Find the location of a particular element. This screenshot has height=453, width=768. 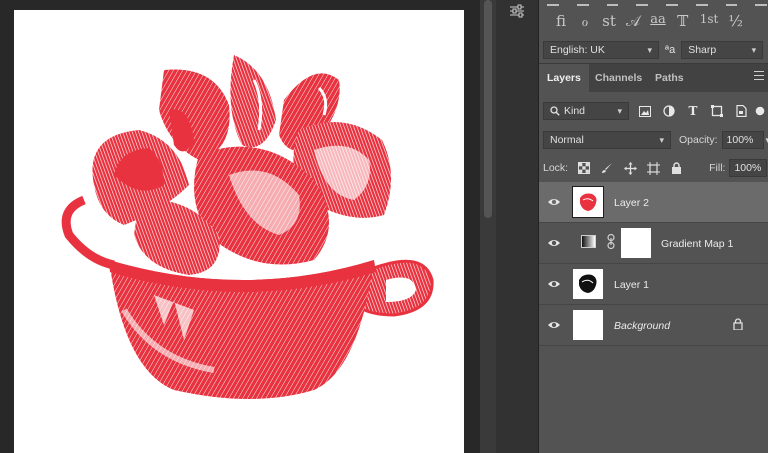

layer-name: Gradient Map 1 is located at coordinates (697, 244).